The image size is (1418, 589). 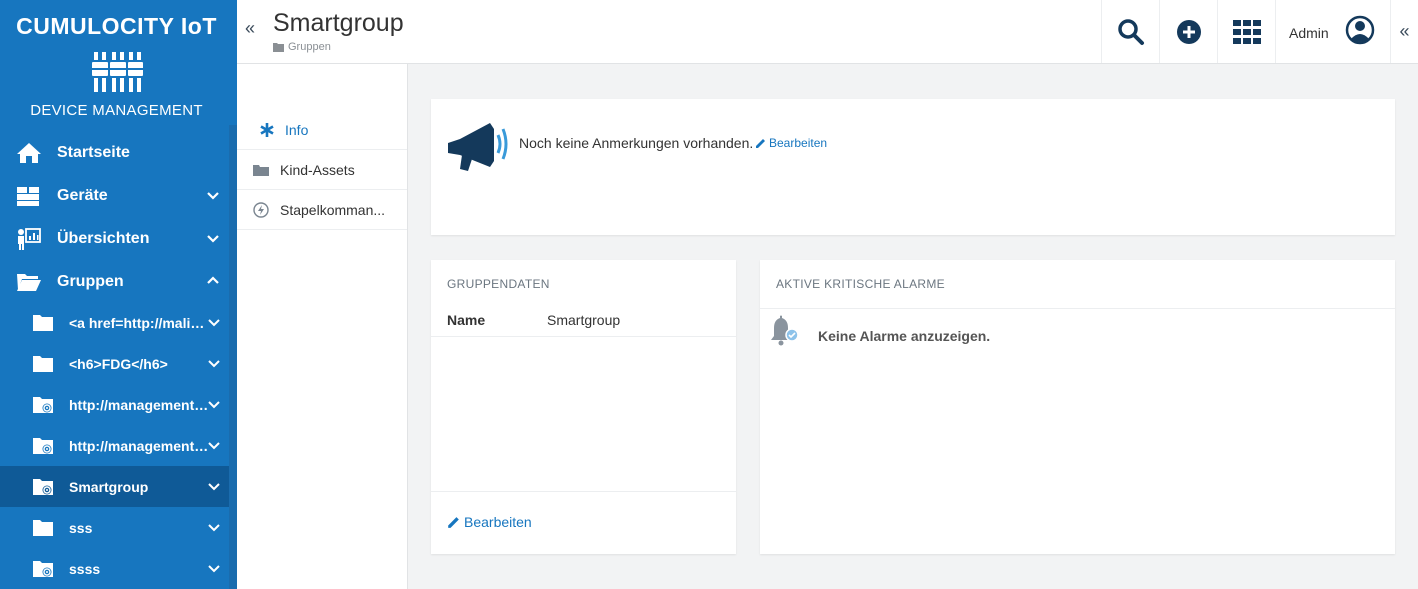 I want to click on nav-item-uebersichten: Übersichten, so click(x=114, y=238).